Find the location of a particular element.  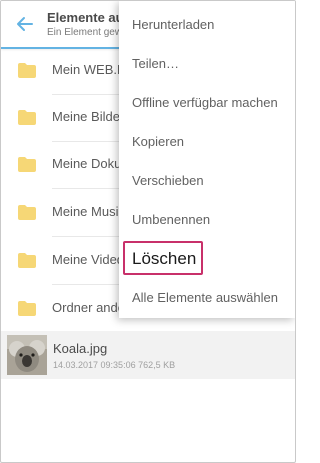

menu-item-kopieren: Kopieren is located at coordinates (158, 141).